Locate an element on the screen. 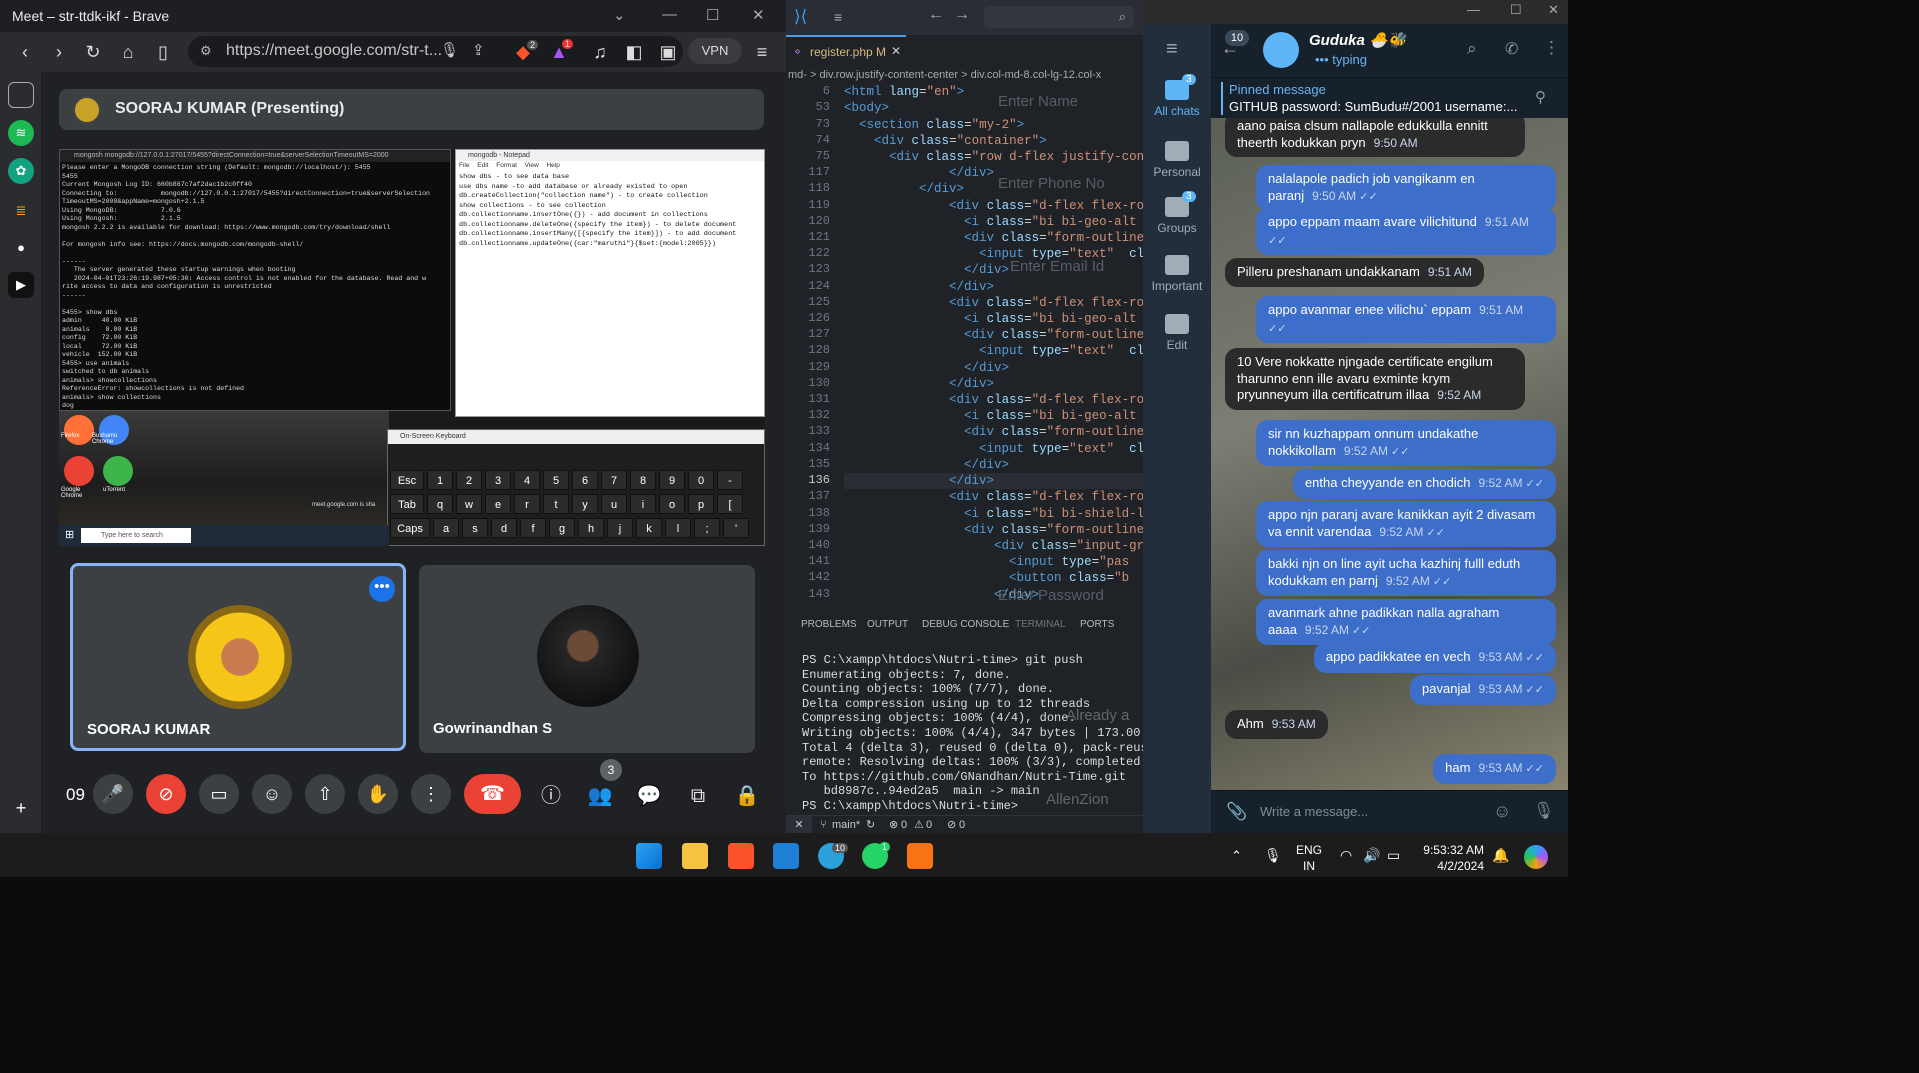  nav-forward-icon: → is located at coordinates (962, 15).